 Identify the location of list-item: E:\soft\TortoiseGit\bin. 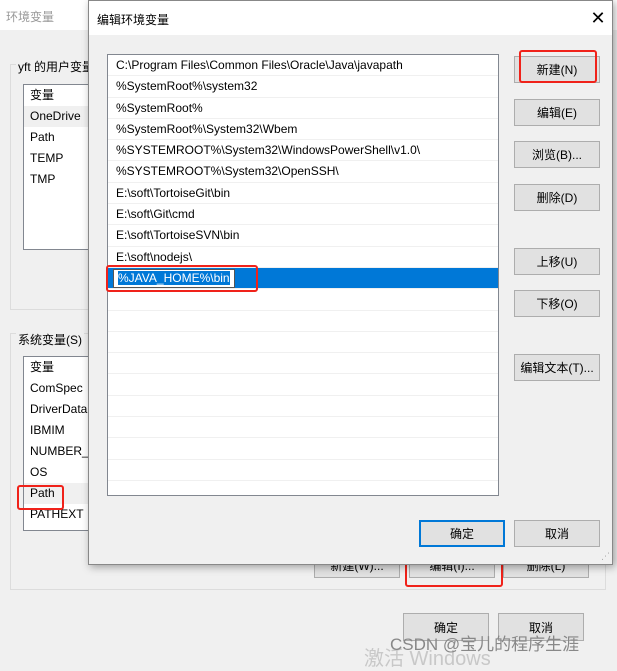
(303, 194).